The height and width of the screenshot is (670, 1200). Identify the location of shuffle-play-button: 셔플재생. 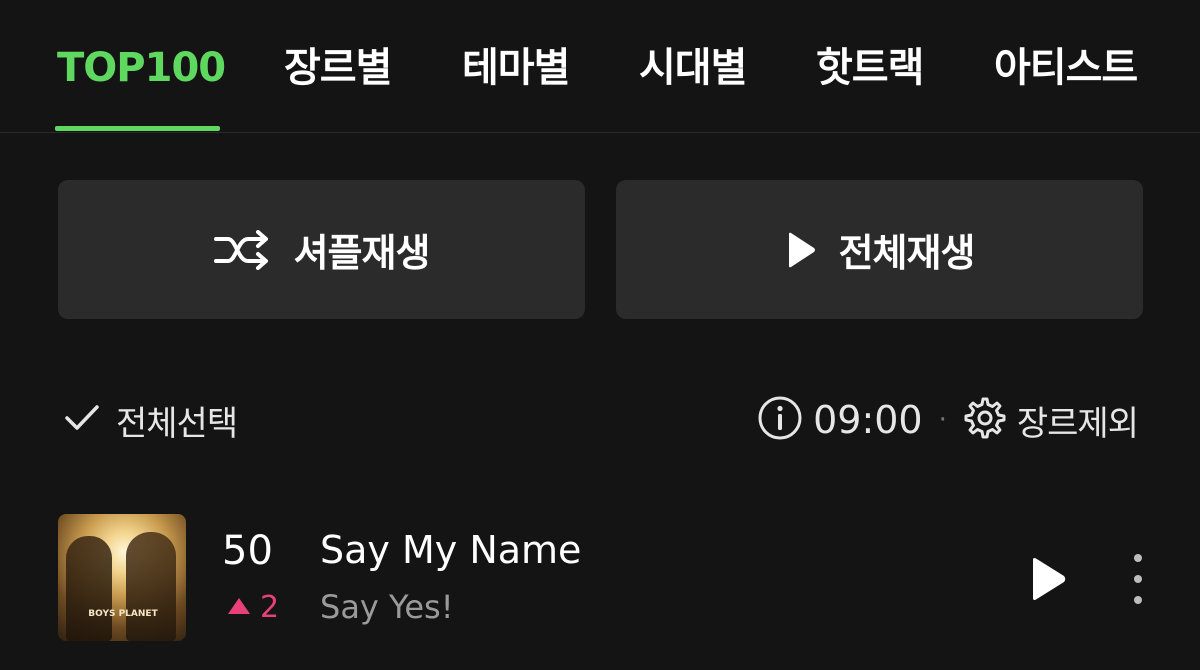
(321, 249).